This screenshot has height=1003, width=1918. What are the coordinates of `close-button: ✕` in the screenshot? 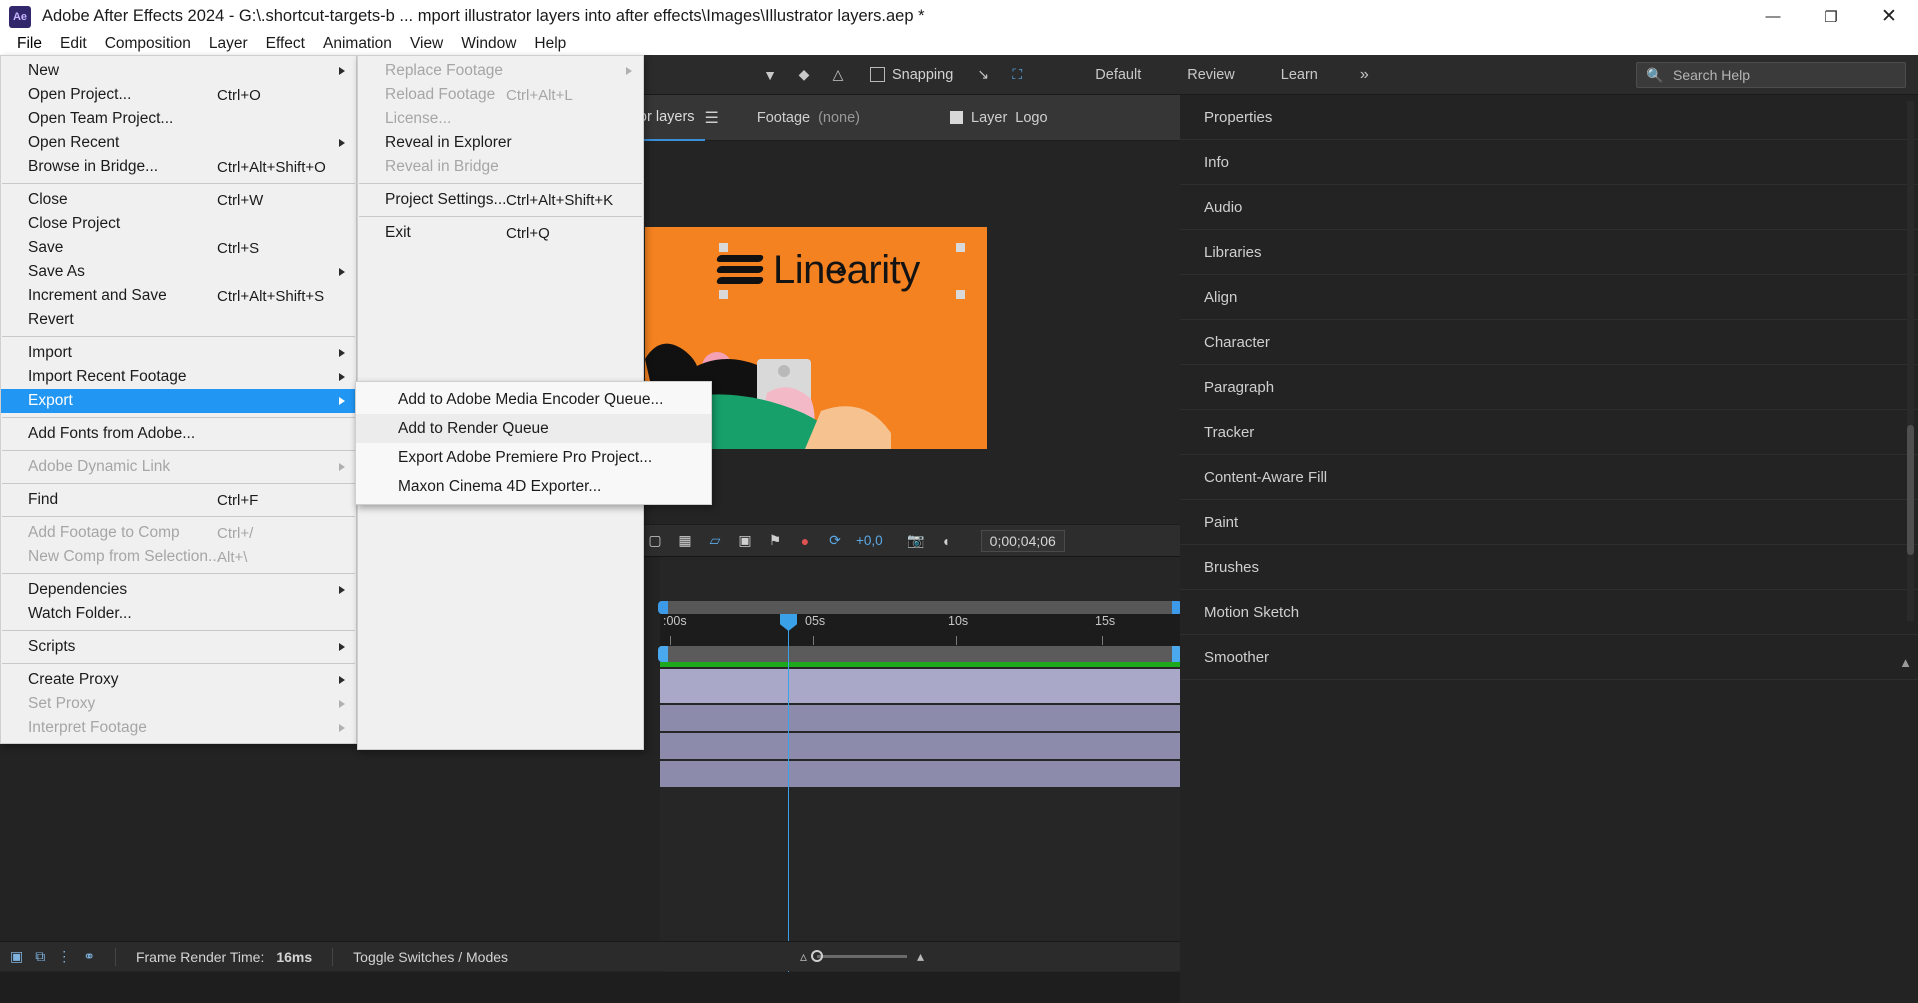 It's located at (1889, 16).